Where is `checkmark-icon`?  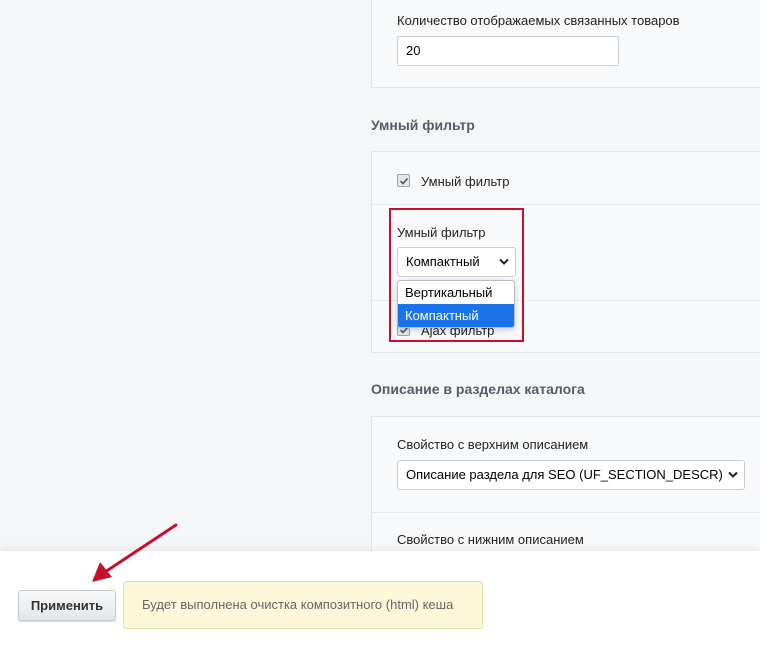
checkmark-icon is located at coordinates (404, 181).